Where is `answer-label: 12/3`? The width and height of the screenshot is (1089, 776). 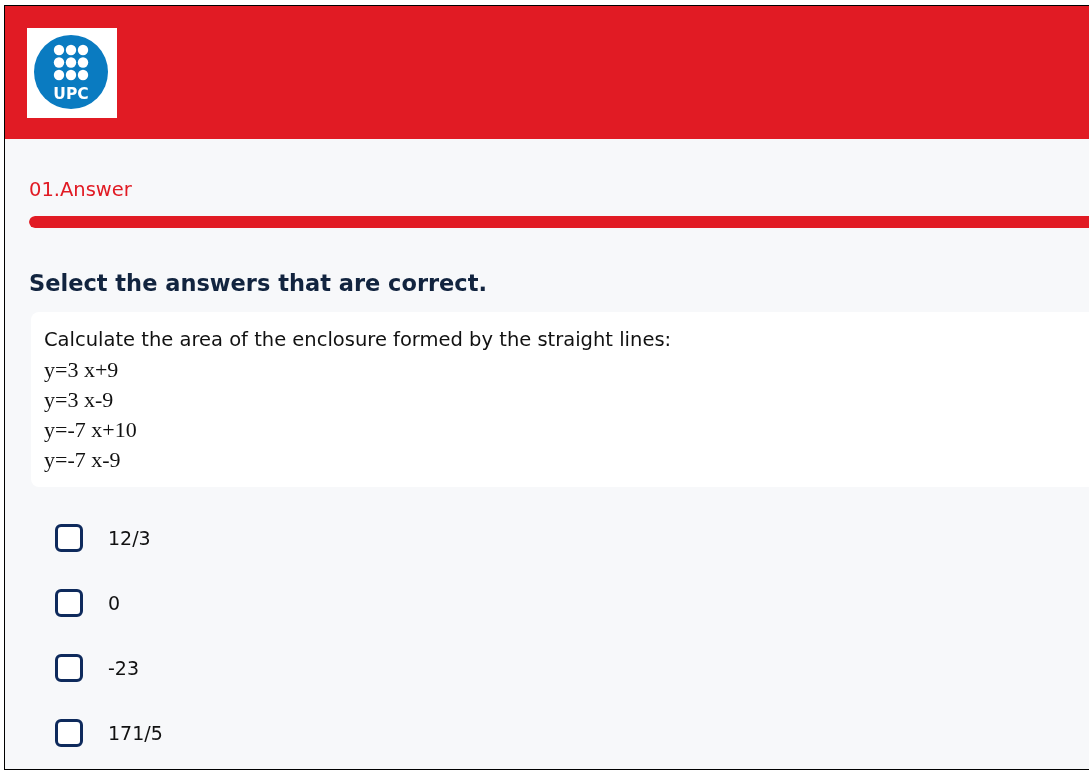 answer-label: 12/3 is located at coordinates (129, 538).